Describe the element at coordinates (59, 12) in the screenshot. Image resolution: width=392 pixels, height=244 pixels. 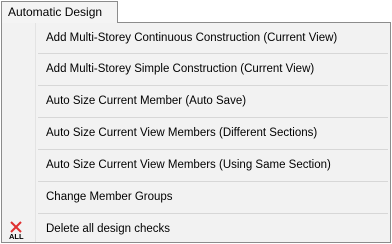
I see `menu-title-automatic-design: Automatic Design` at that location.